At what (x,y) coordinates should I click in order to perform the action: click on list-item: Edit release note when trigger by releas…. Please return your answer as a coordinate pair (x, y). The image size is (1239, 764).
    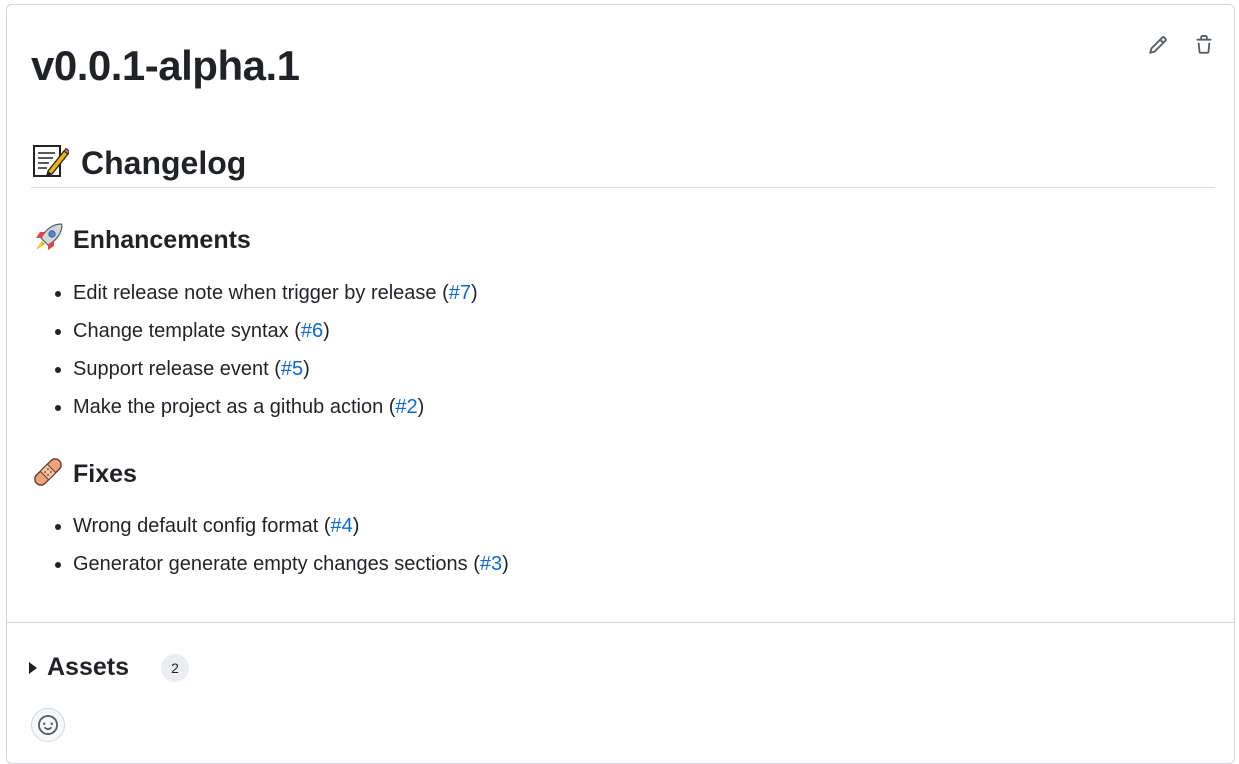
    Looking at the image, I should click on (275, 293).